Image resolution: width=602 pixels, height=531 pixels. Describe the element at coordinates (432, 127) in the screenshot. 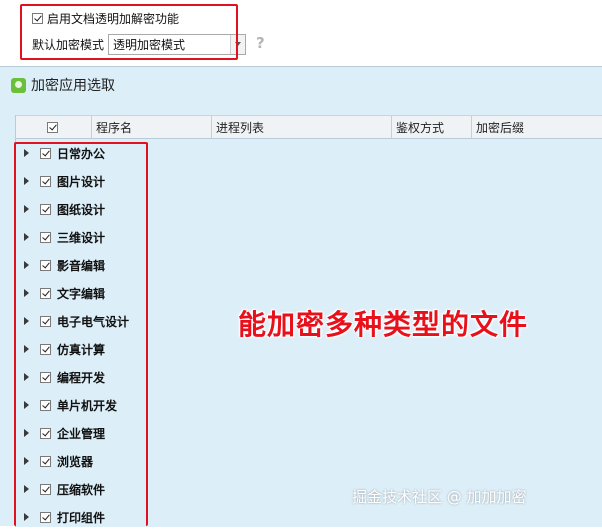

I see `column-header-auth-method: 鉴权方式` at that location.